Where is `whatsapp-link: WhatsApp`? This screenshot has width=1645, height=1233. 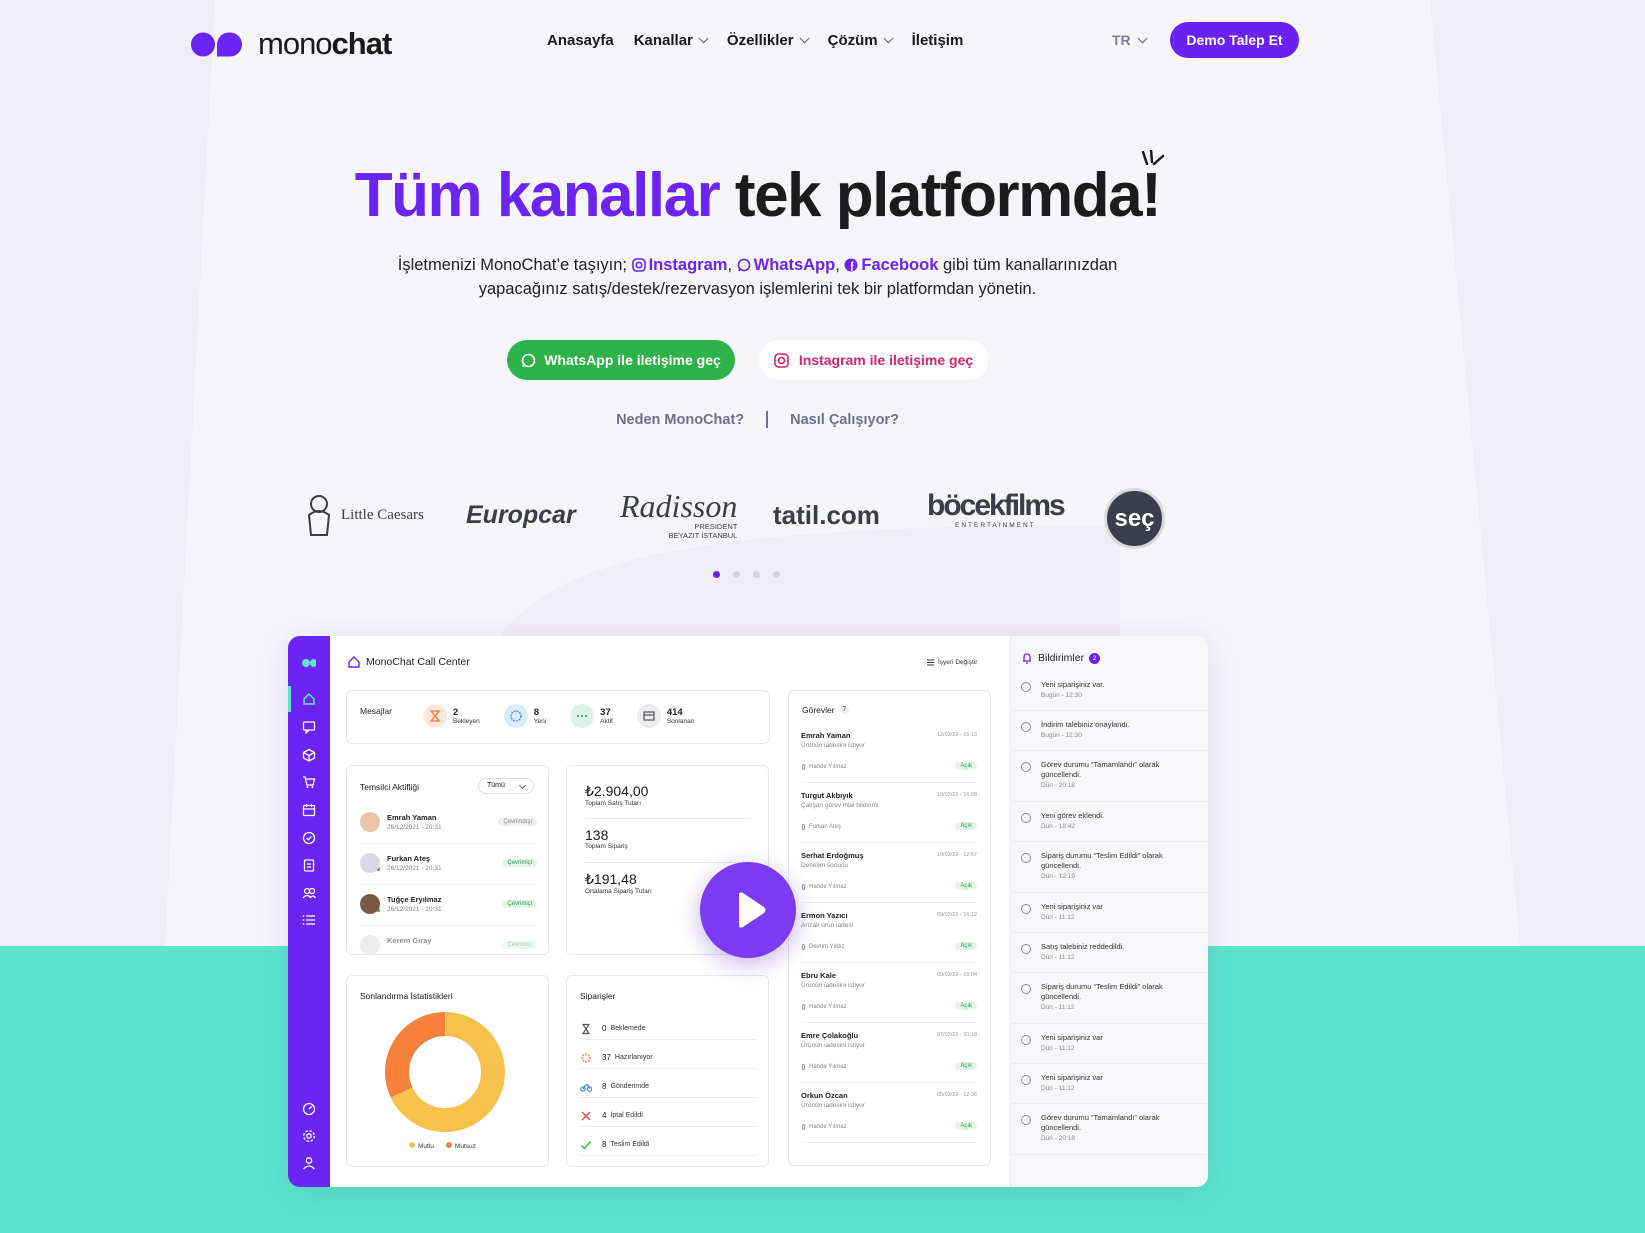 whatsapp-link: WhatsApp is located at coordinates (786, 265).